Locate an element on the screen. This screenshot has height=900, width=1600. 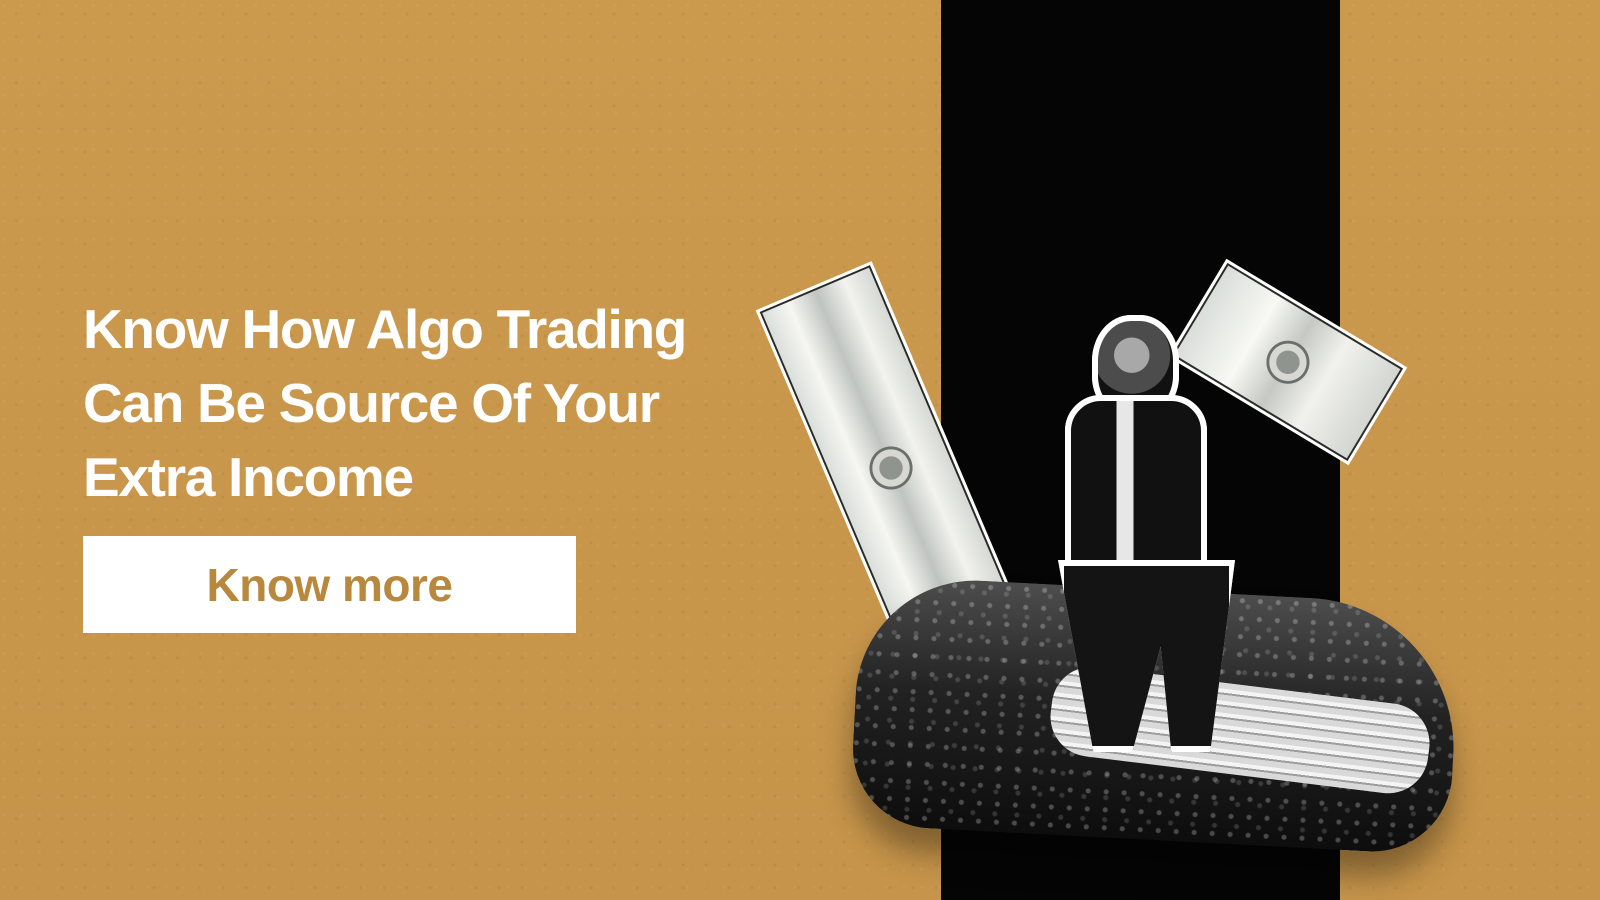
businessman-legs is located at coordinates (1146, 656).